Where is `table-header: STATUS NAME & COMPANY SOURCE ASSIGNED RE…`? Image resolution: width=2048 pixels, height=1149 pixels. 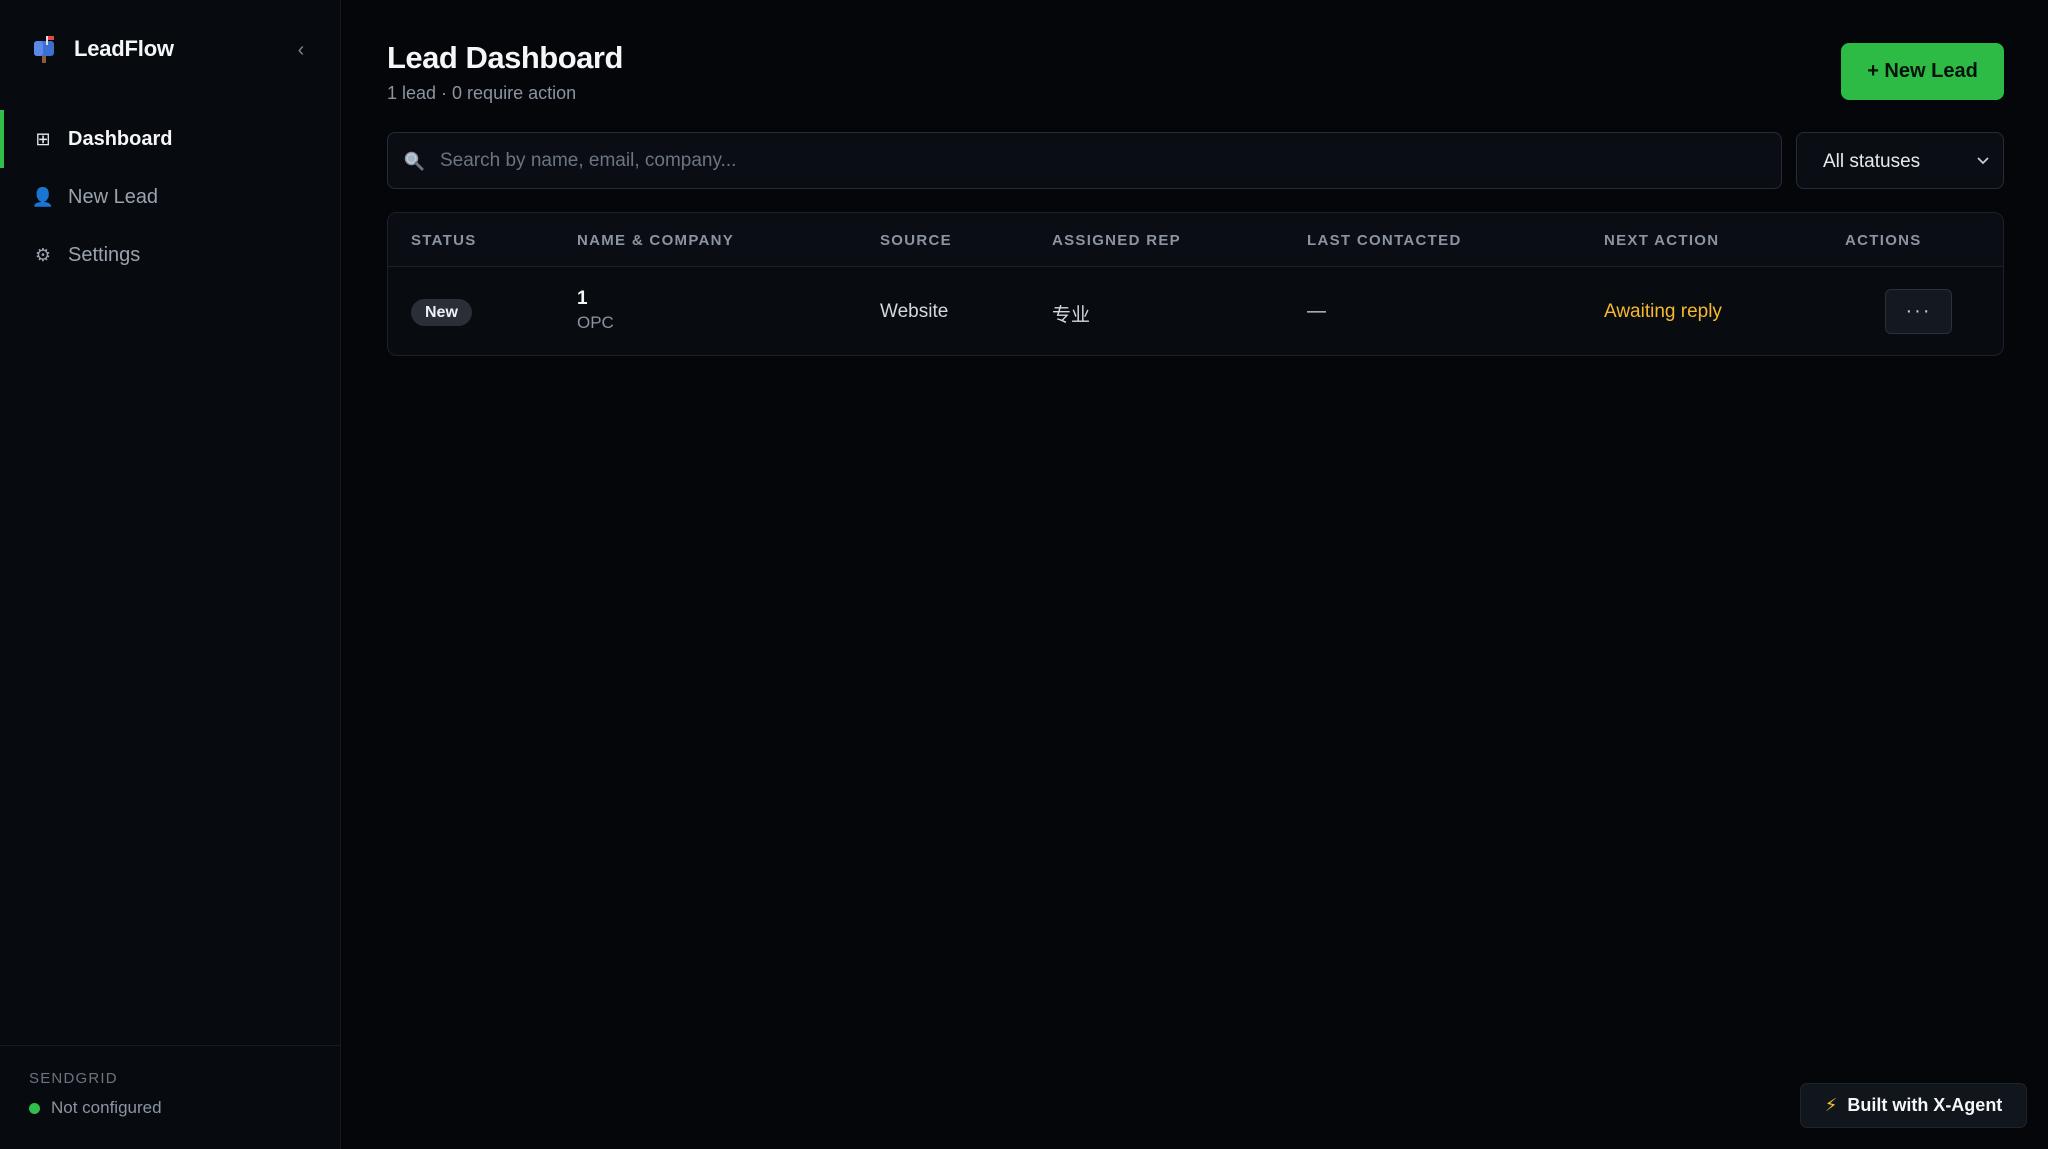 table-header: STATUS NAME & COMPANY SOURCE ASSIGNED RE… is located at coordinates (1195, 240).